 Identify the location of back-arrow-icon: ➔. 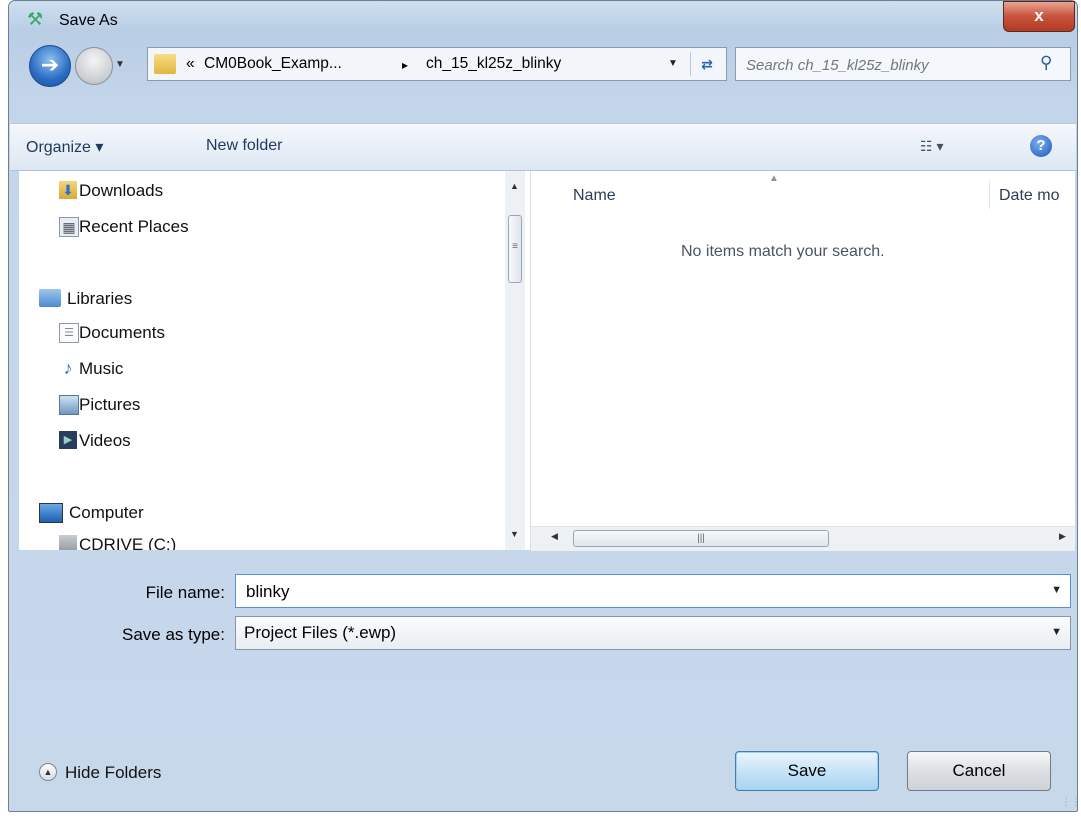
(50, 64).